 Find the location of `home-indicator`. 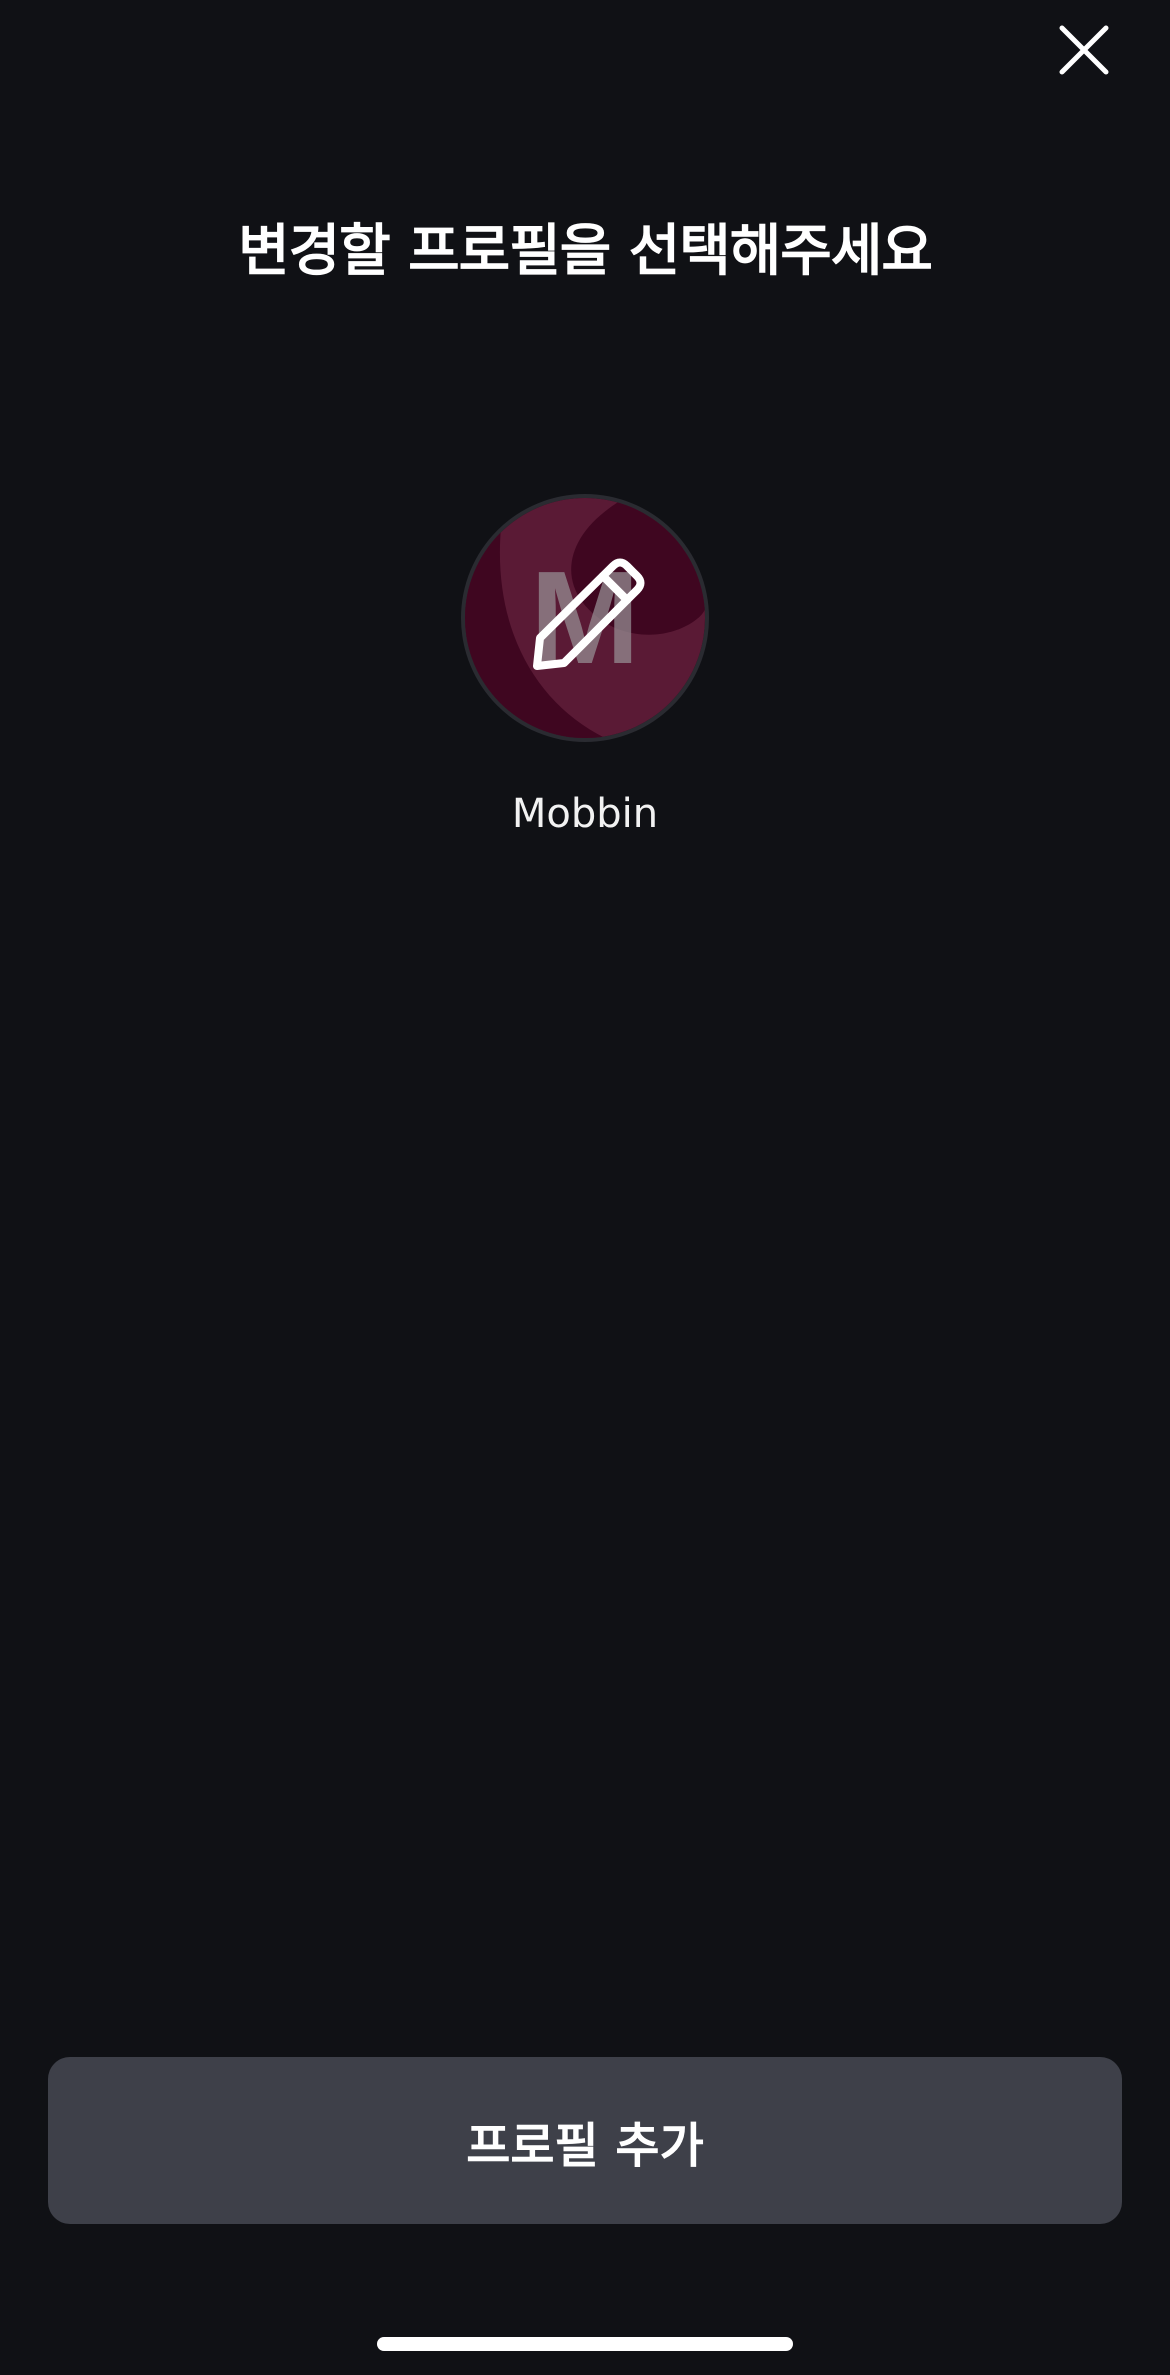

home-indicator is located at coordinates (585, 2344).